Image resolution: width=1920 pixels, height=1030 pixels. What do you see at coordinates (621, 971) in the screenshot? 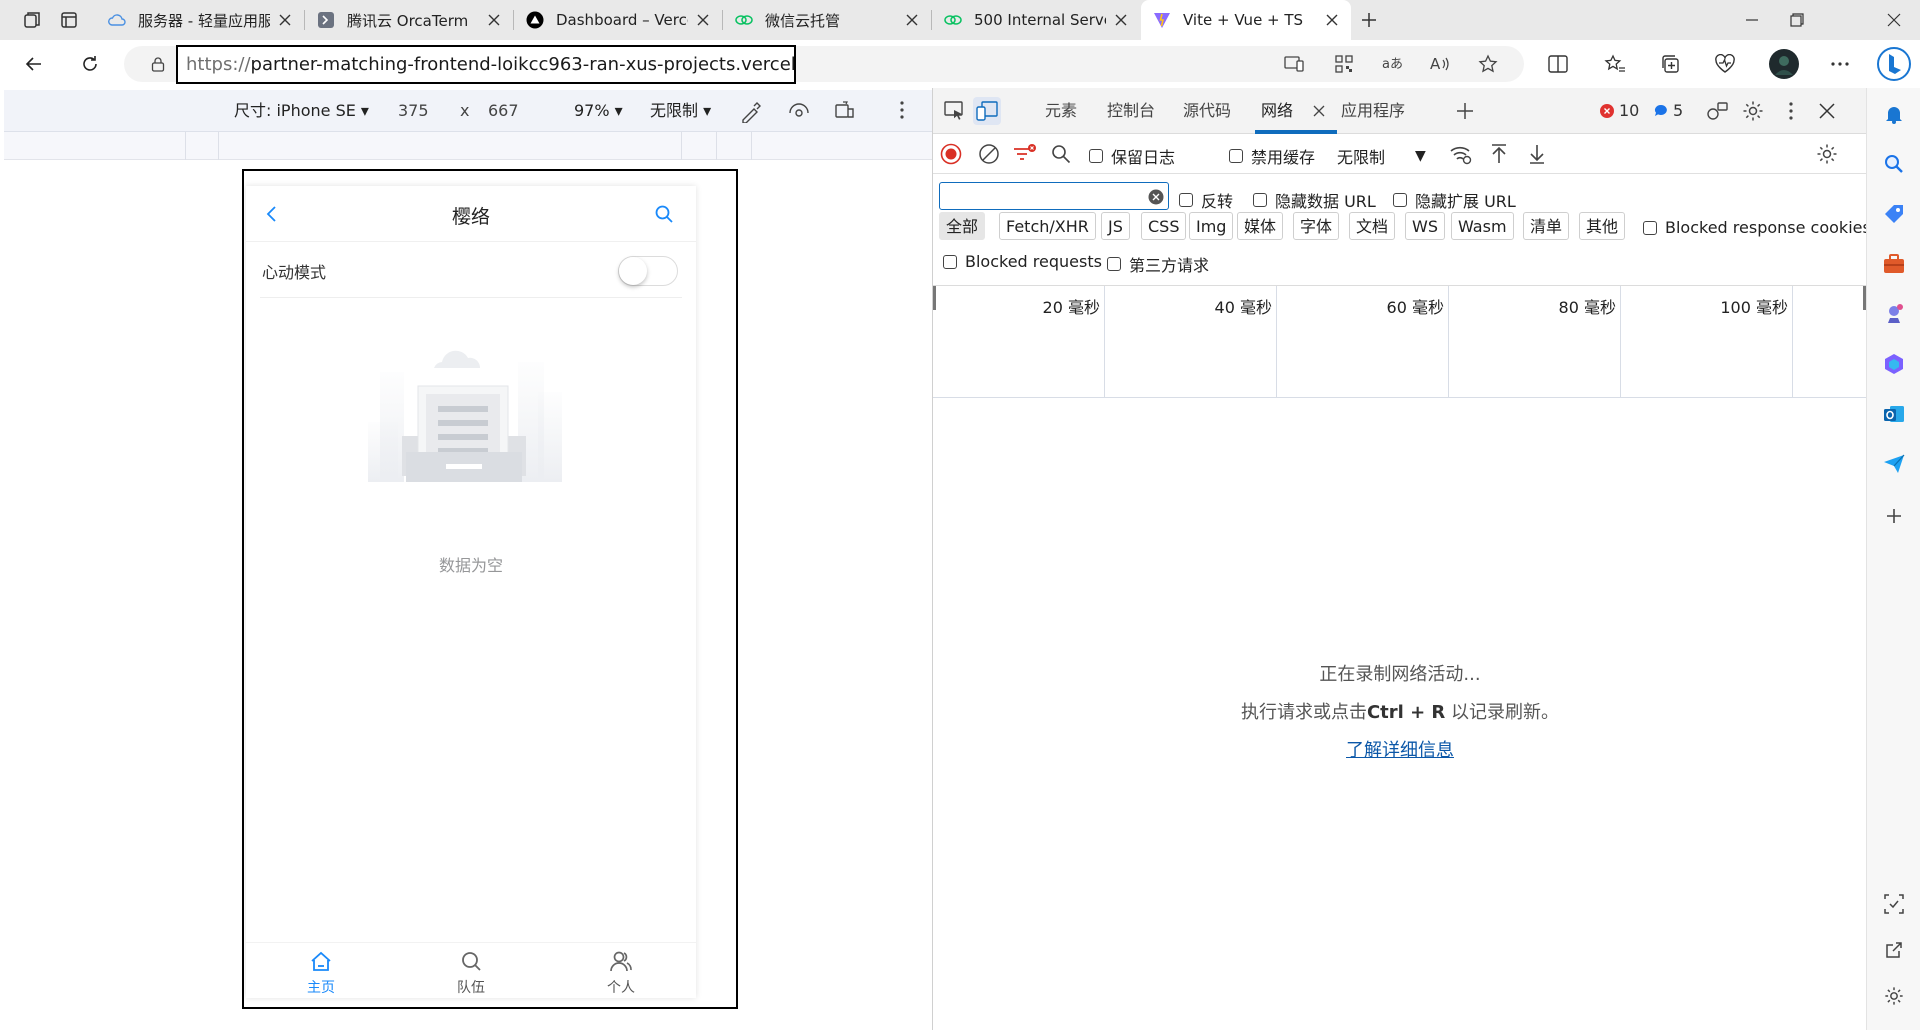
I see `tab-profile: 个人` at bounding box center [621, 971].